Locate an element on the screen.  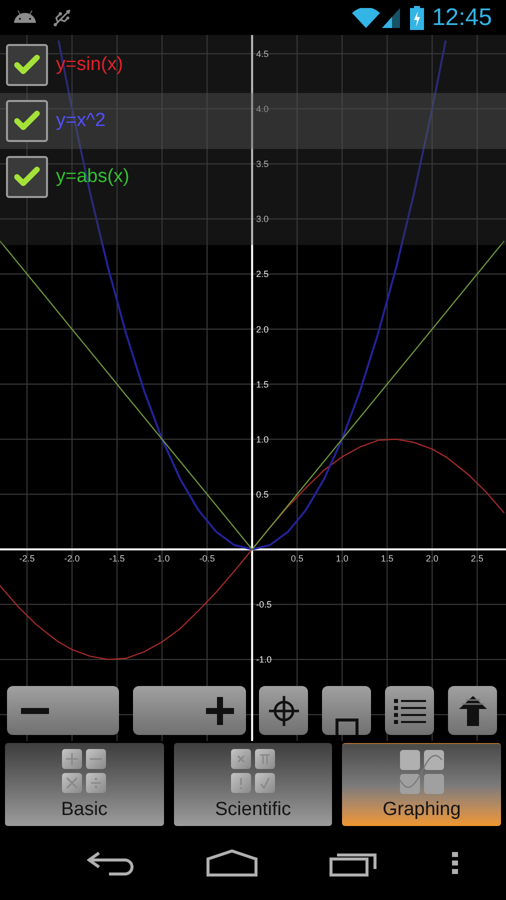
home-icon is located at coordinates (232, 863).